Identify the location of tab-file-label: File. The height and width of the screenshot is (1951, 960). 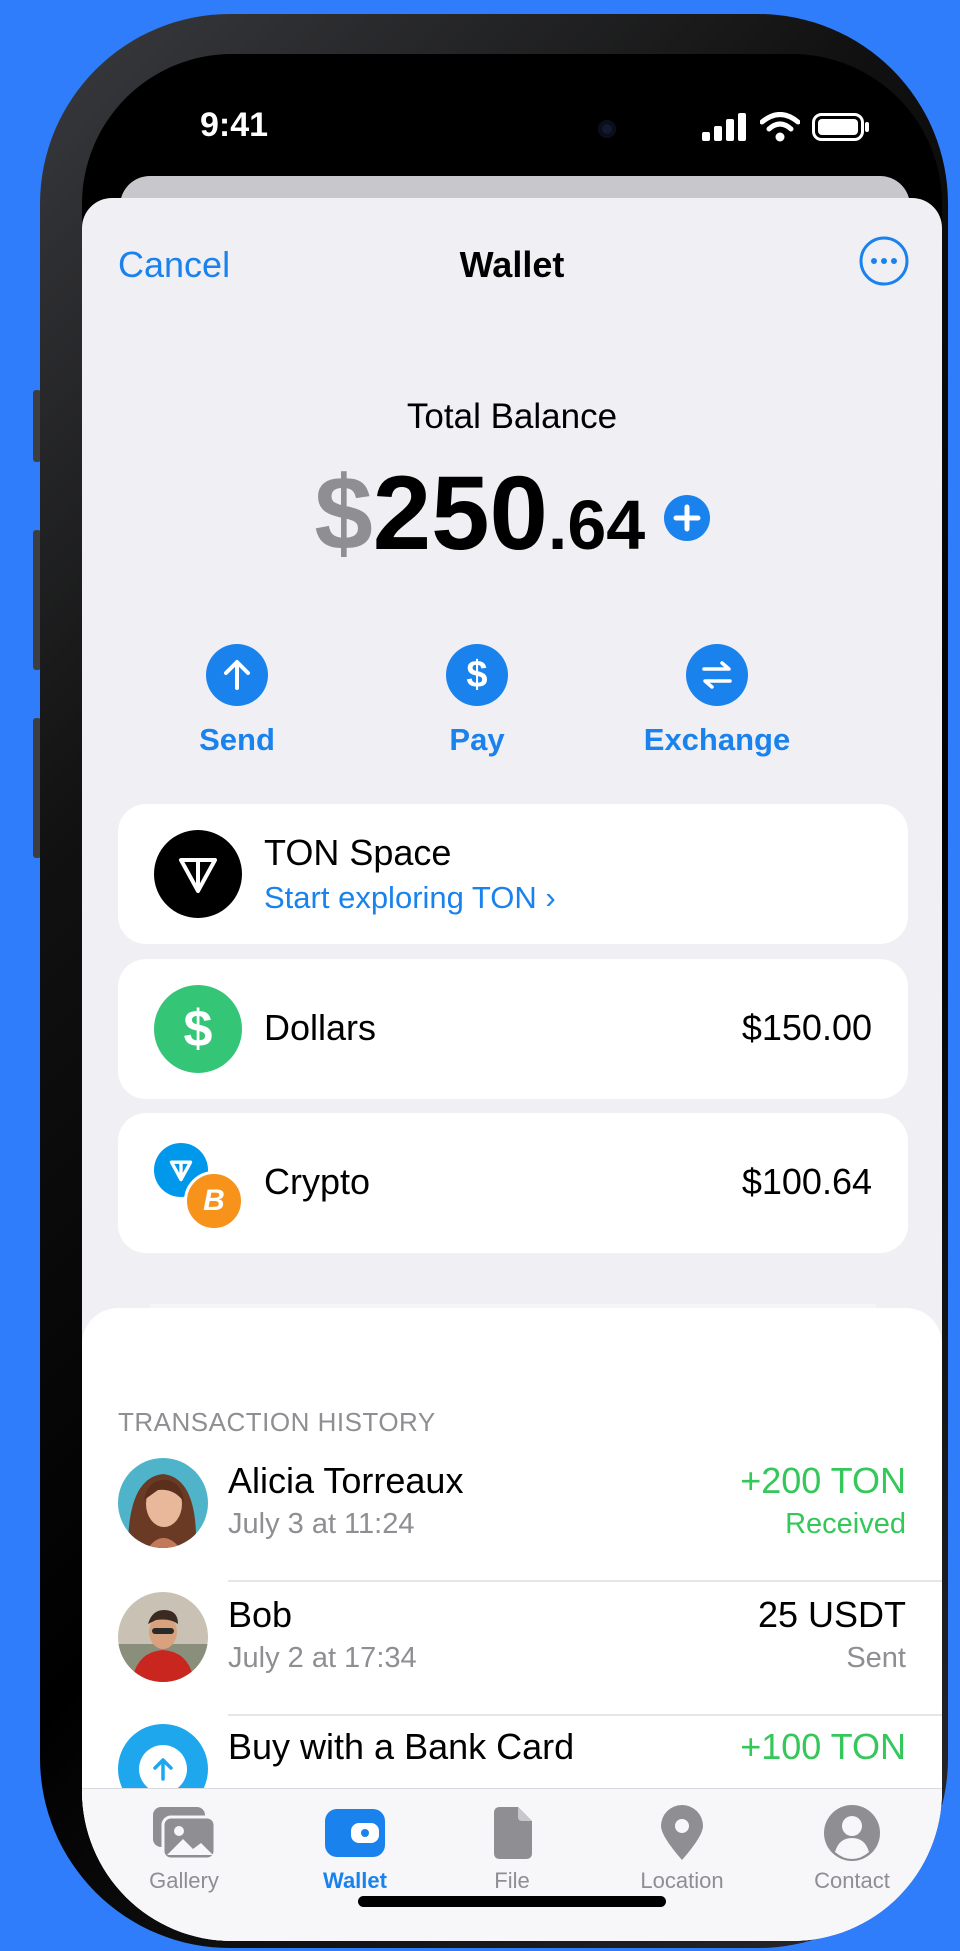
(512, 1880).